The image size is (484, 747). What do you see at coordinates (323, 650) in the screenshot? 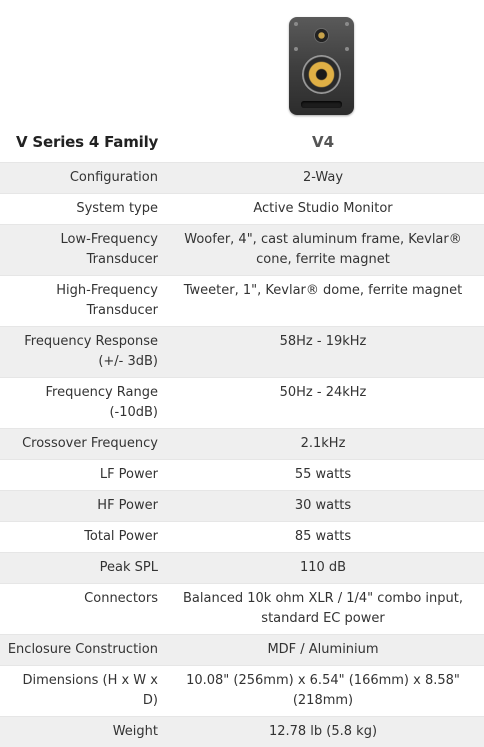
I see `spec-value: MDF / Aluminium` at bounding box center [323, 650].